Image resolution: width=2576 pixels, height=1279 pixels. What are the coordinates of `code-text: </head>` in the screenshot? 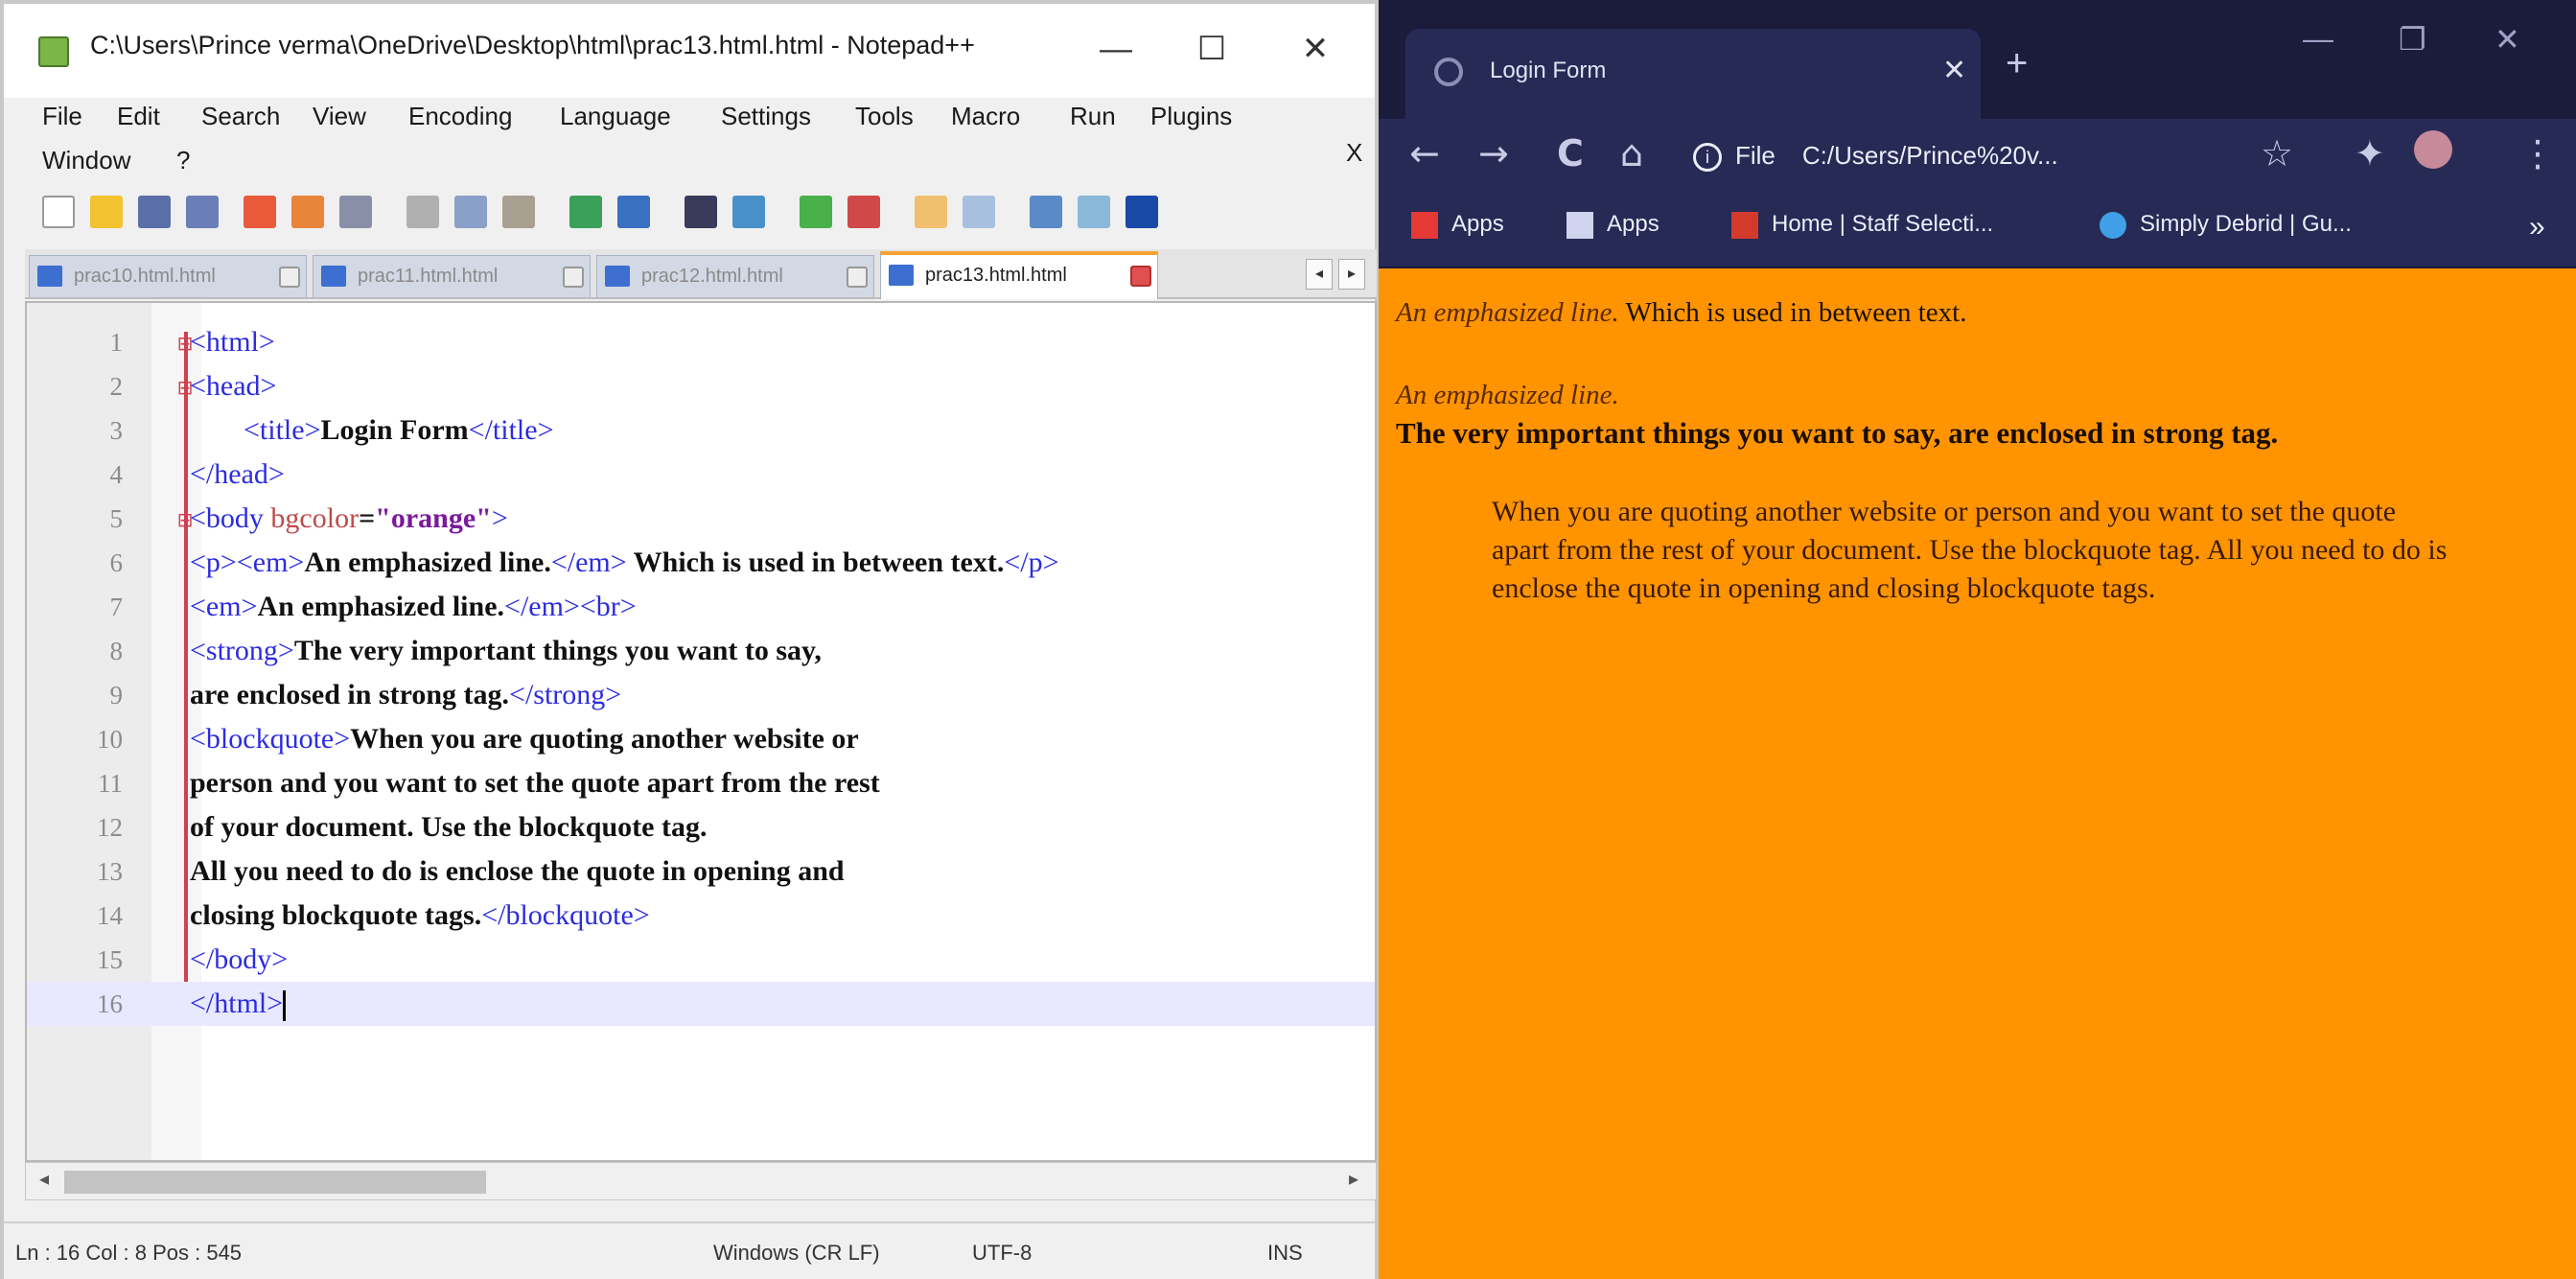 It's located at (238, 475).